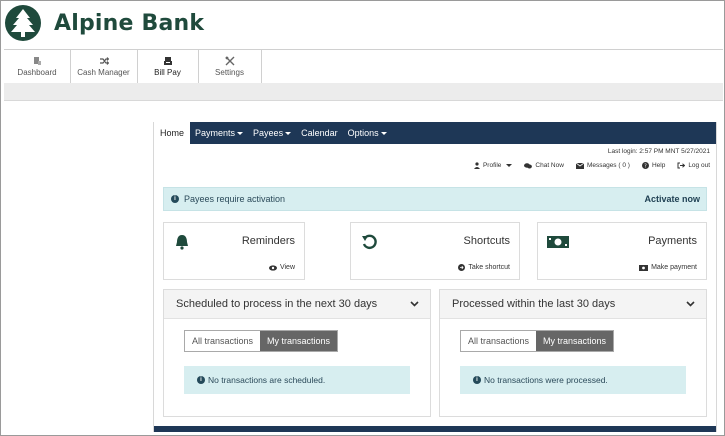  What do you see at coordinates (167, 61) in the screenshot?
I see `bill-pay-icon` at bounding box center [167, 61].